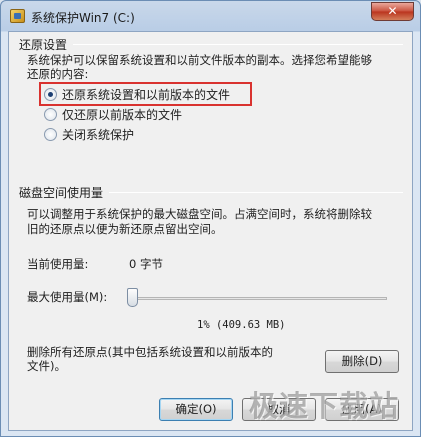  I want to click on radio-turn-off-protection: 关闭系统保护, so click(89, 134).